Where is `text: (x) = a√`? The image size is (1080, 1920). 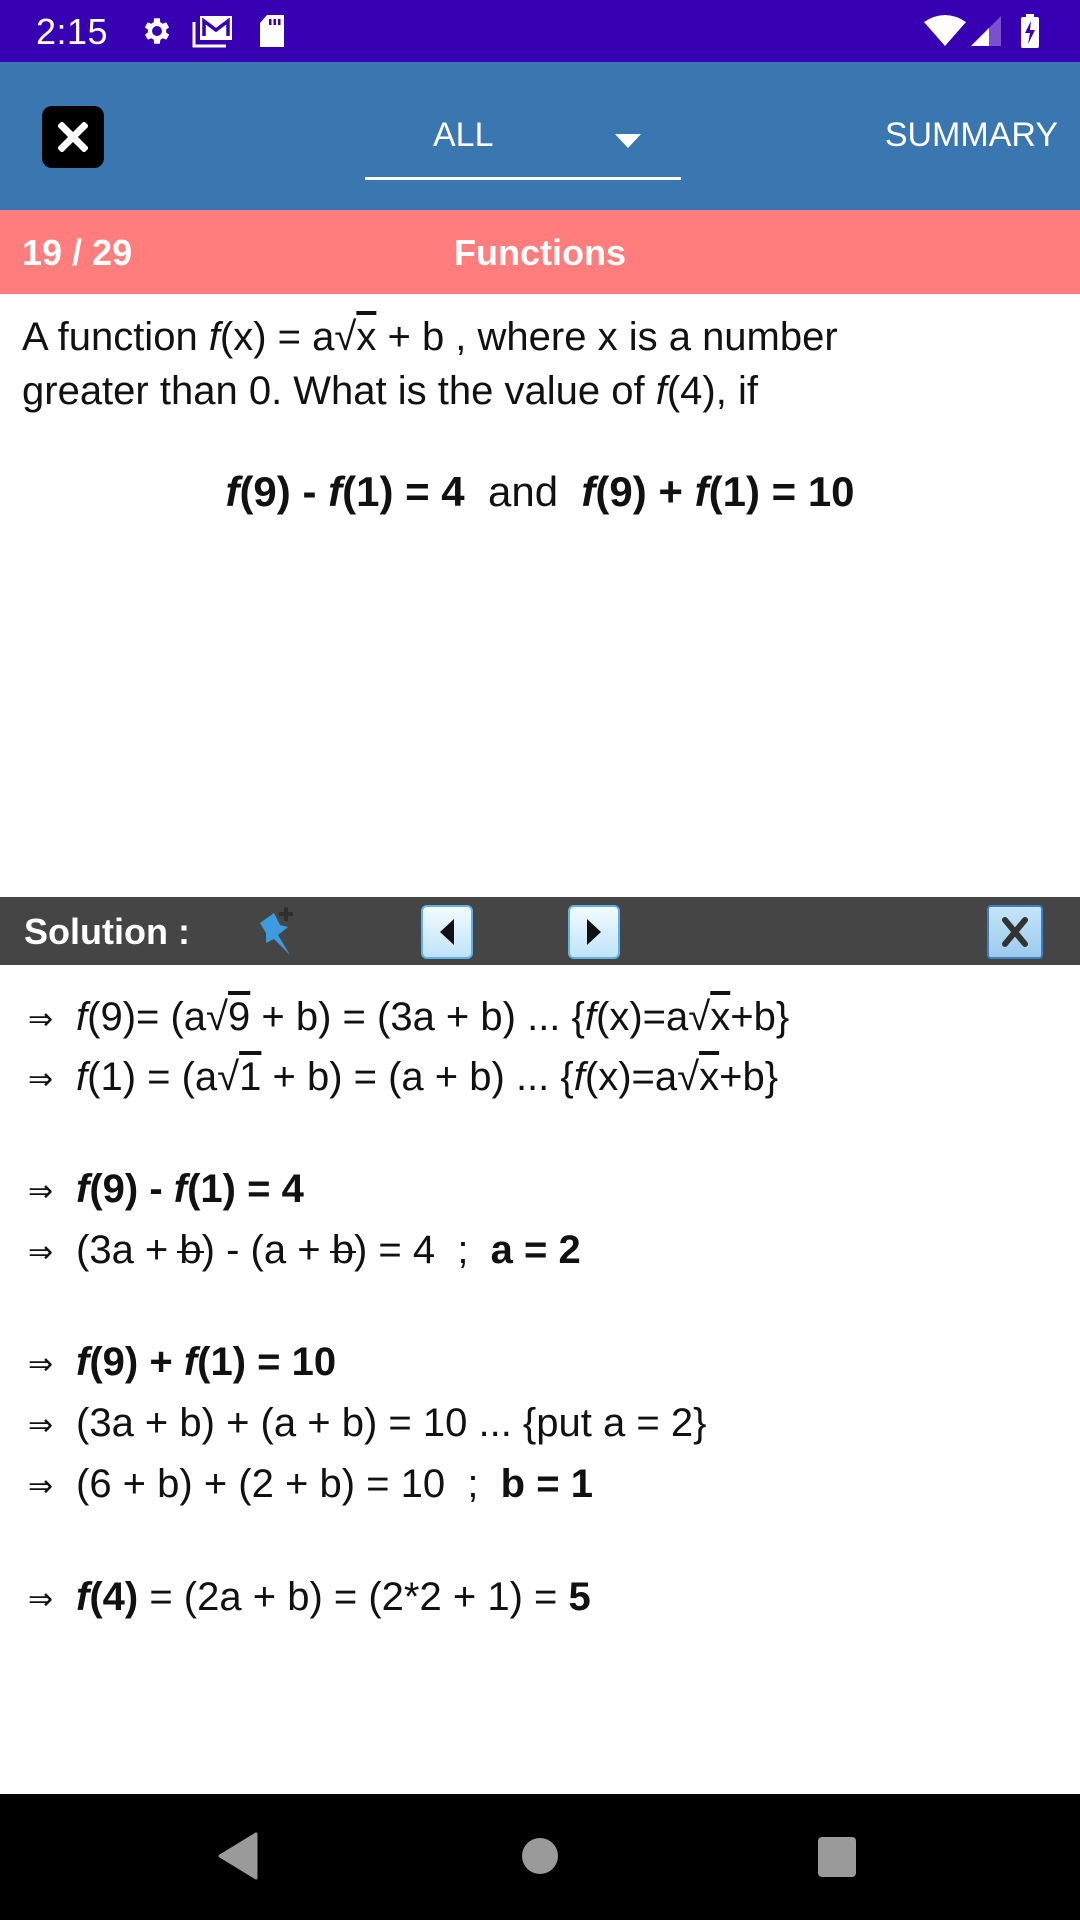 text: (x) = a√ is located at coordinates (288, 337).